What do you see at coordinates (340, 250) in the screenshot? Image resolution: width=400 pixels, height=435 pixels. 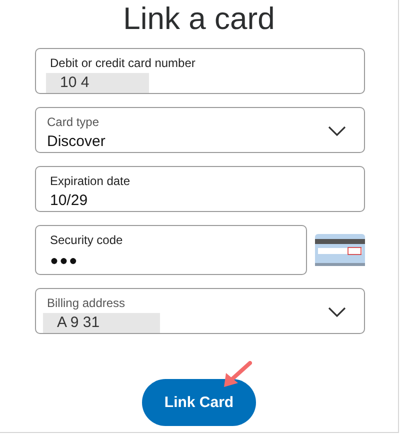 I see `card-back-icon` at bounding box center [340, 250].